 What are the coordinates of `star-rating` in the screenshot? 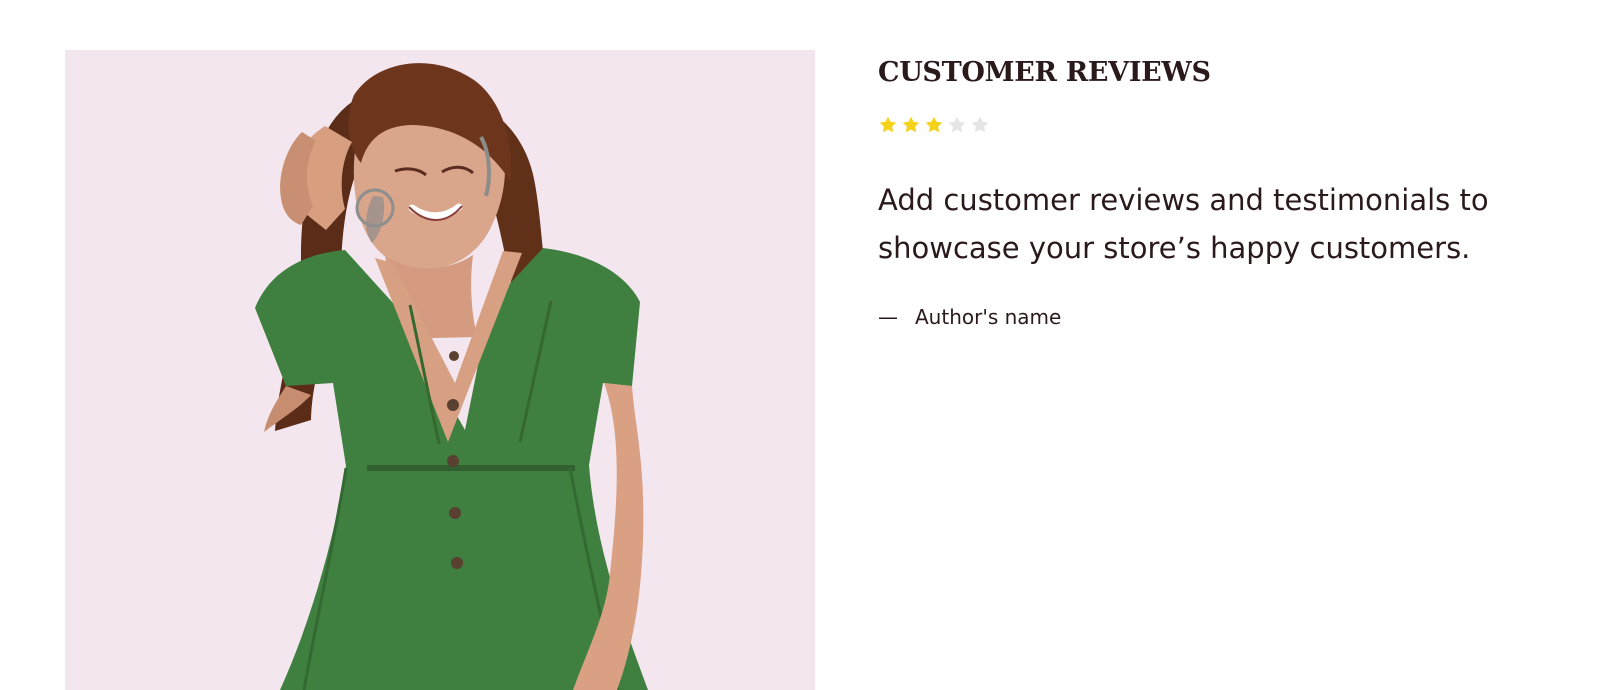 It's located at (1228, 125).